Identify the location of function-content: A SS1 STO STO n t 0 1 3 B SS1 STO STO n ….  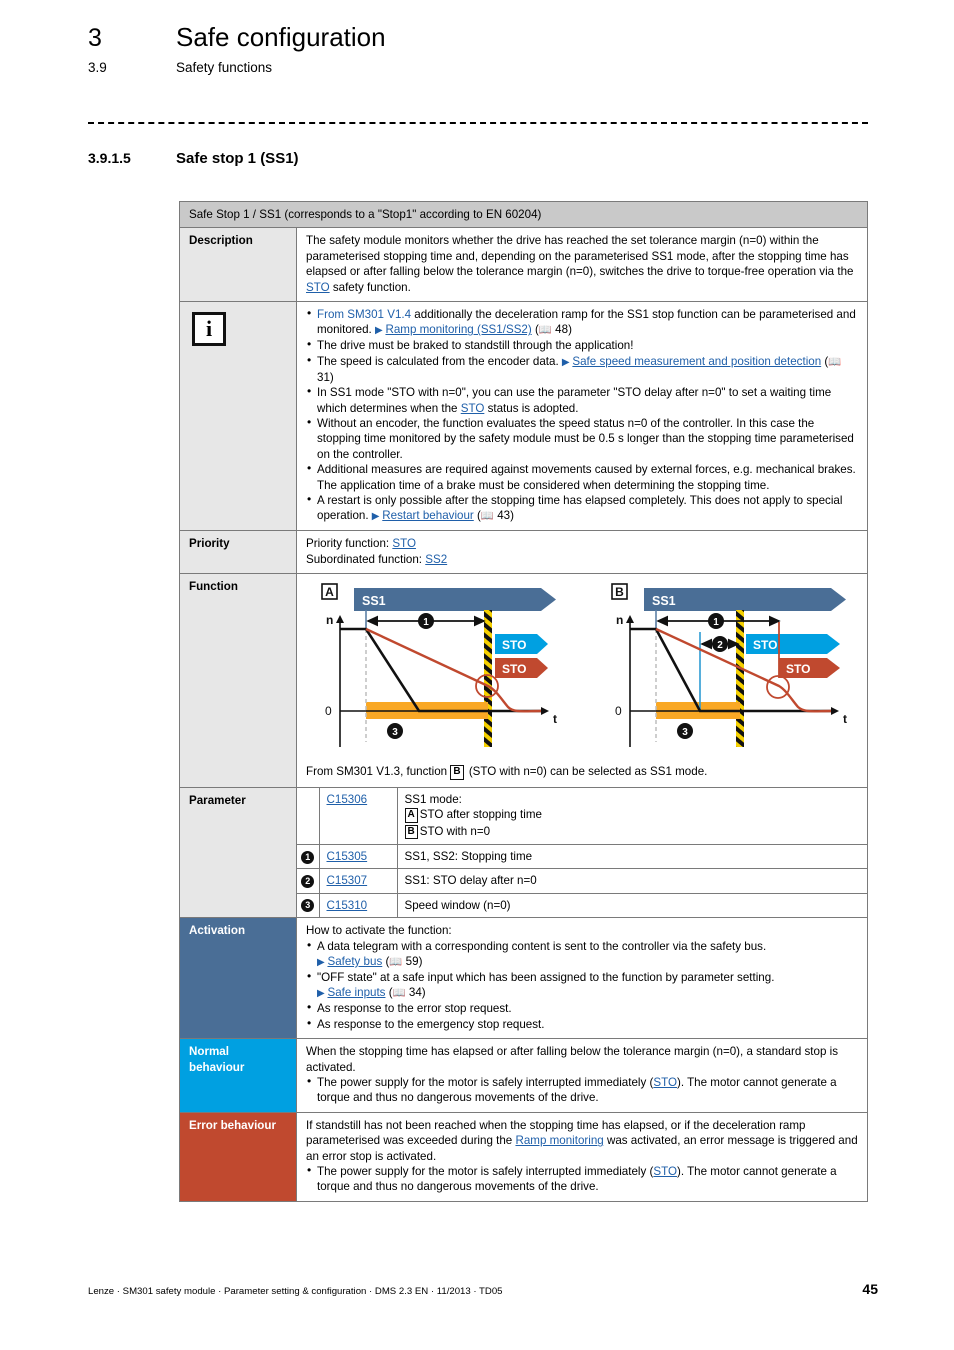
(582, 680).